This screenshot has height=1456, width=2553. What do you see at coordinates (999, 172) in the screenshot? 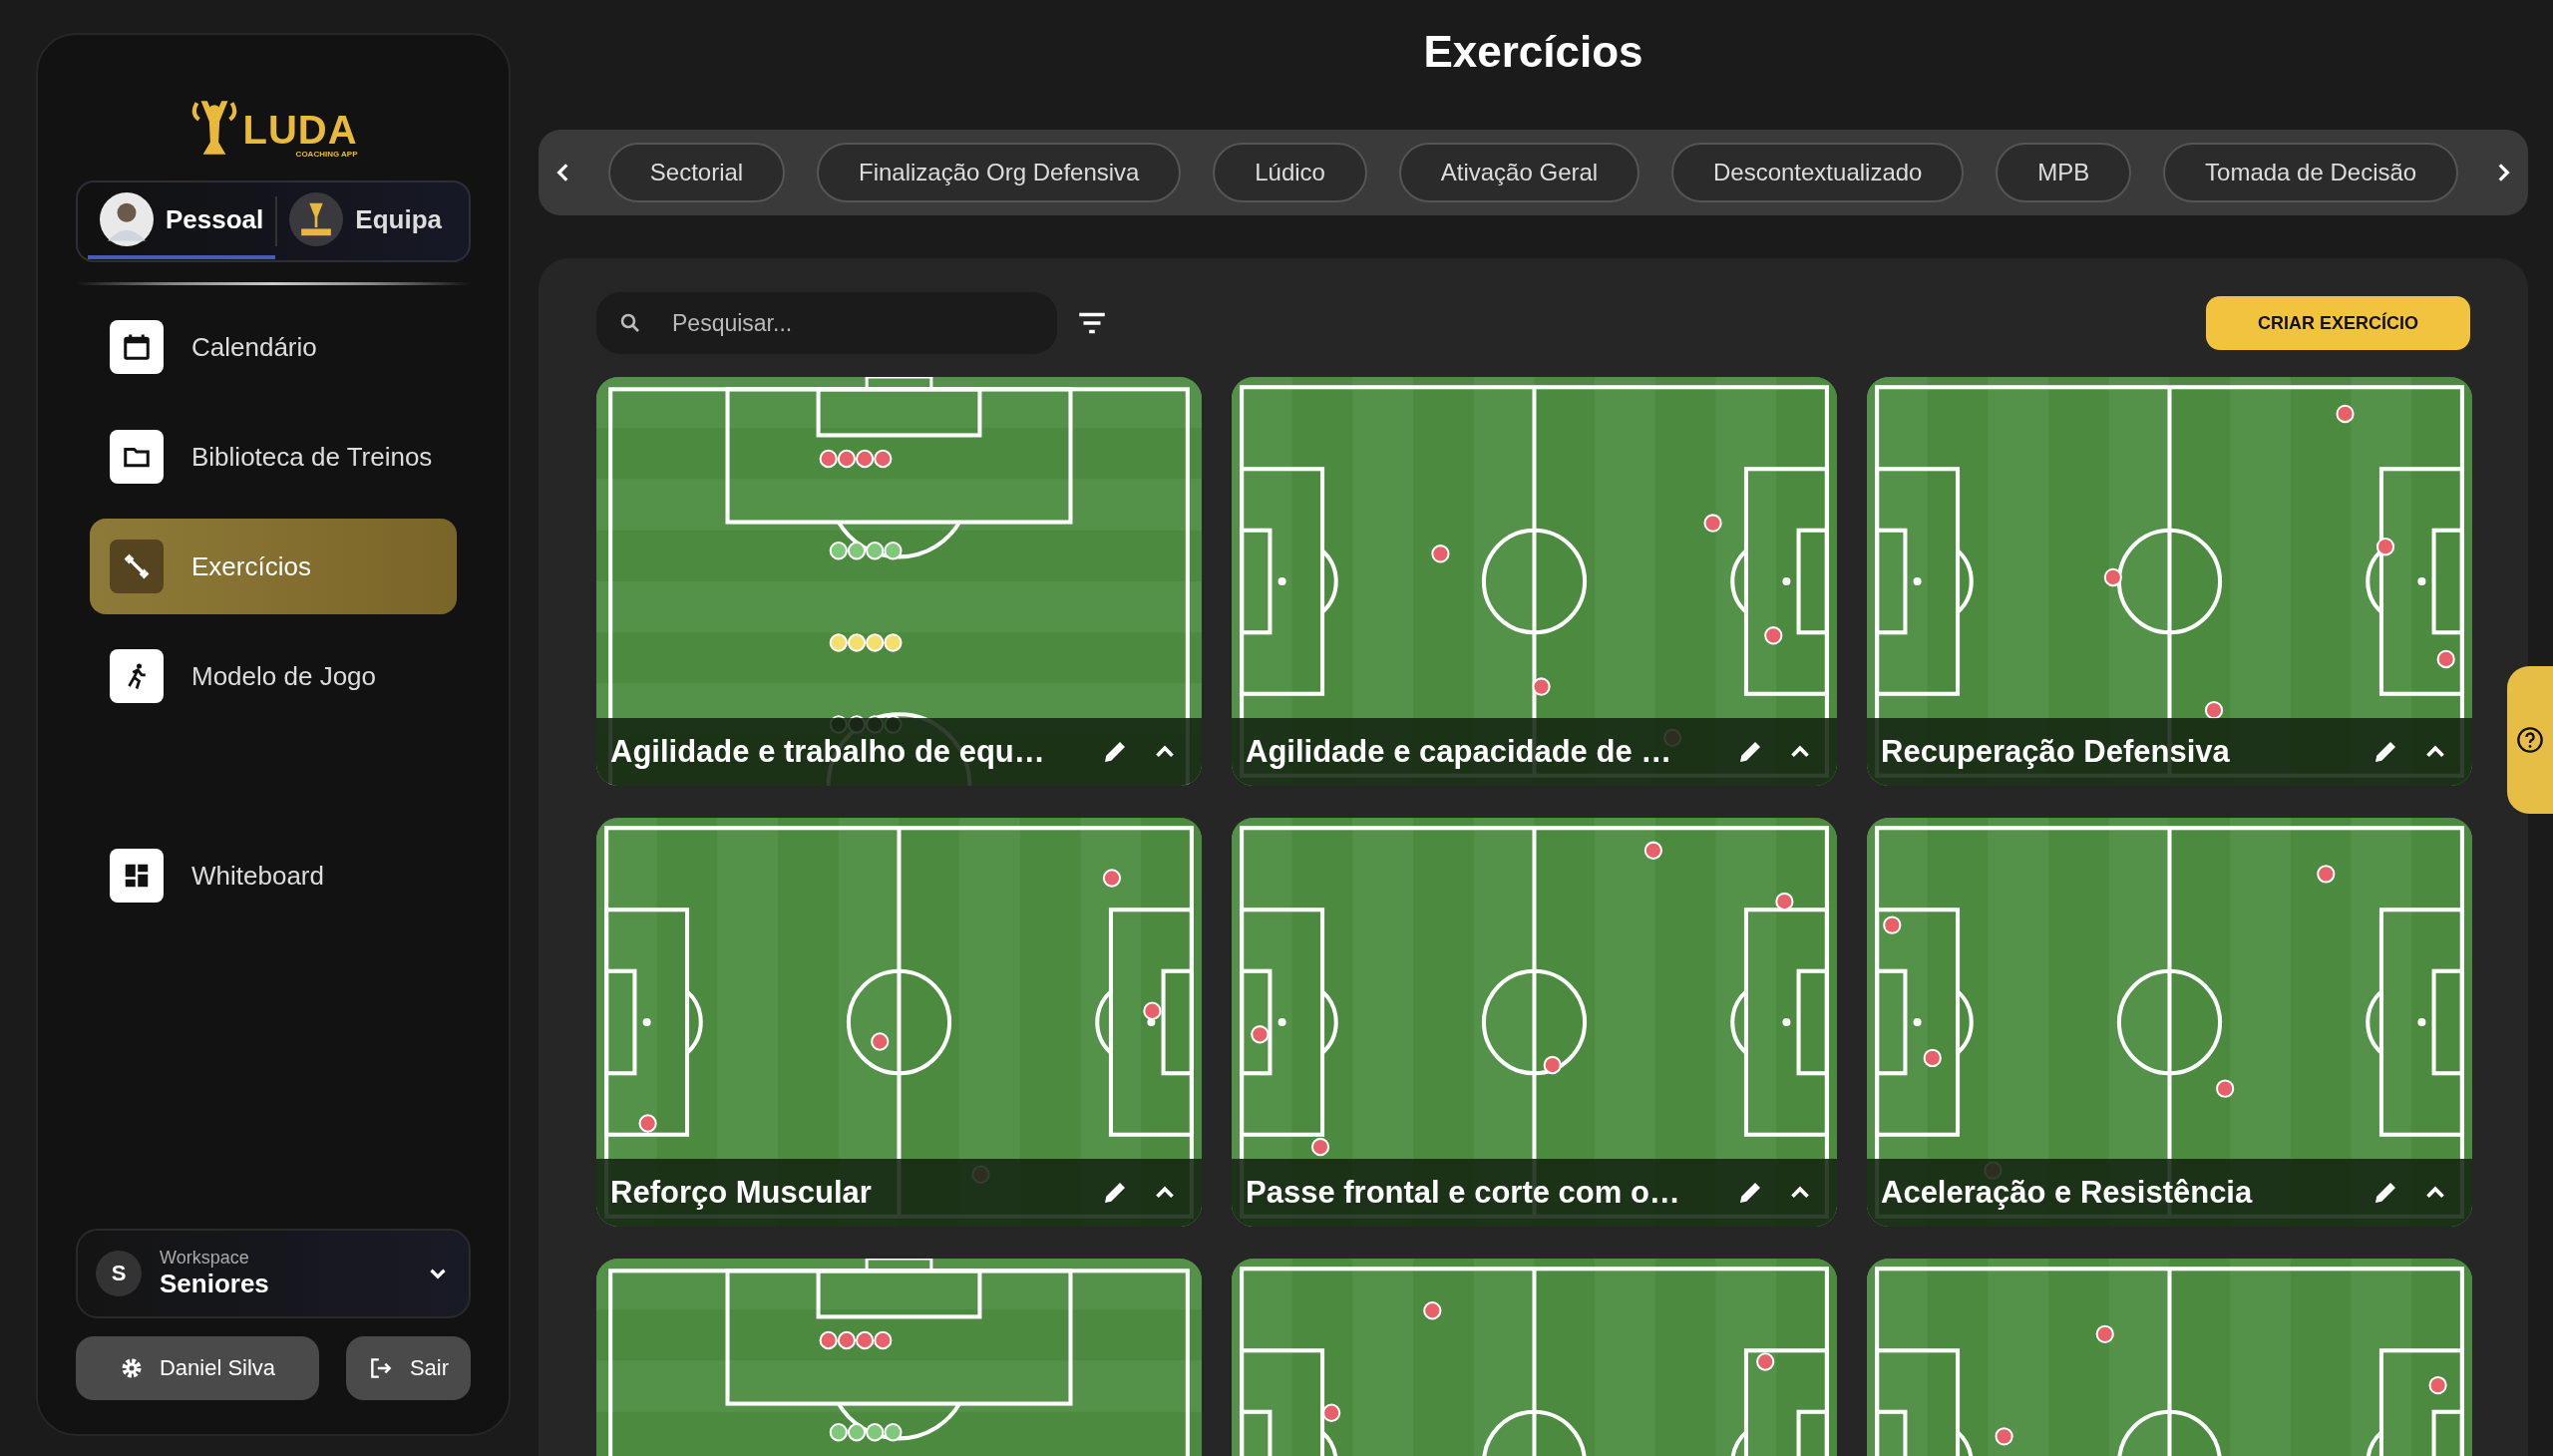
I see `category-tab: Finalização Org Defensiva` at bounding box center [999, 172].